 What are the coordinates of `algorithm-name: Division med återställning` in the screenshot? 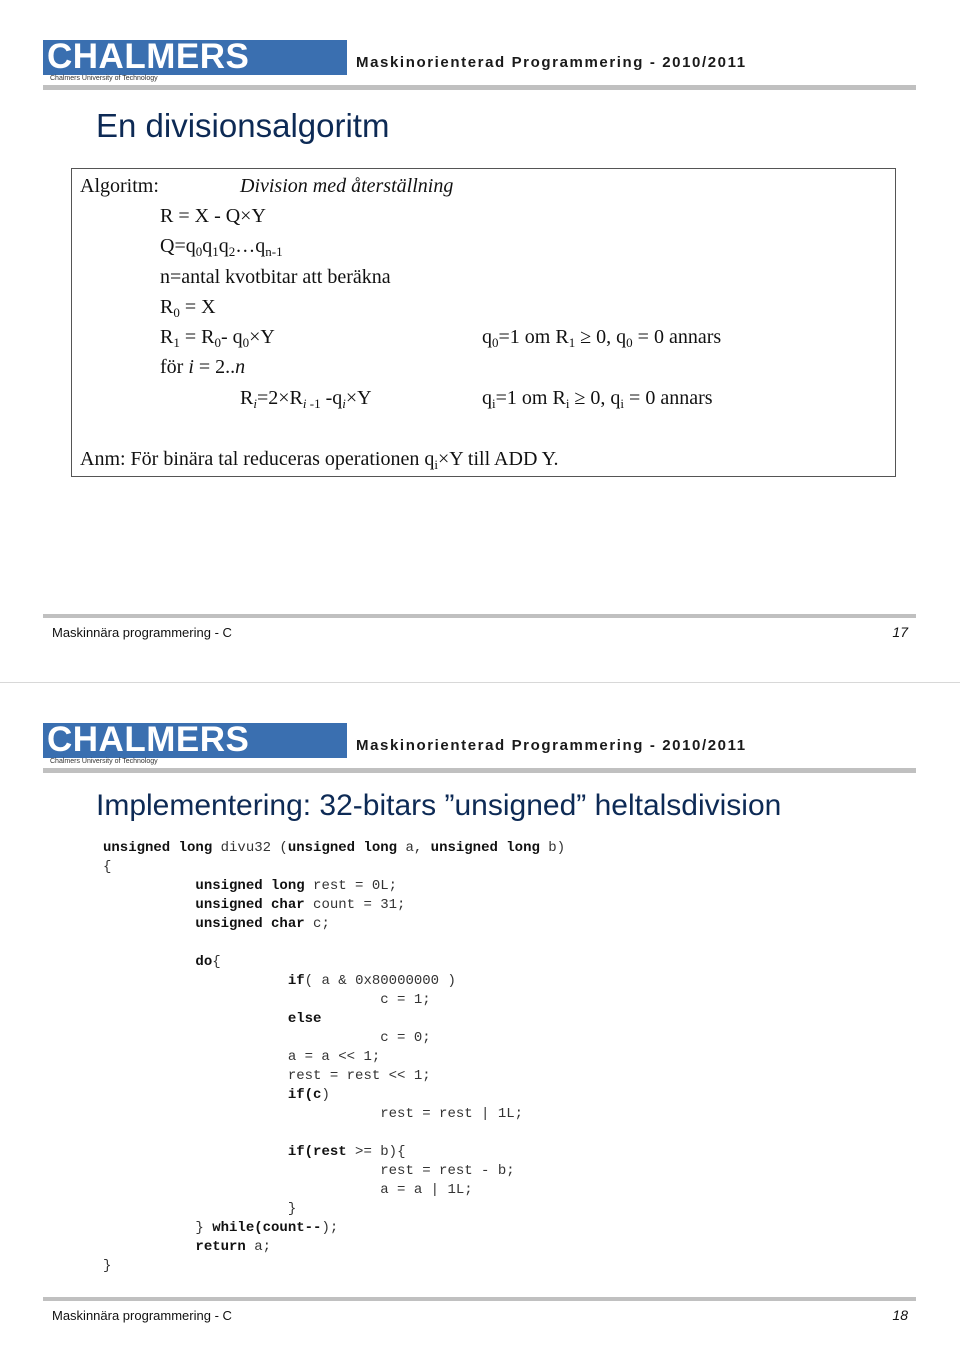 It's located at (347, 186).